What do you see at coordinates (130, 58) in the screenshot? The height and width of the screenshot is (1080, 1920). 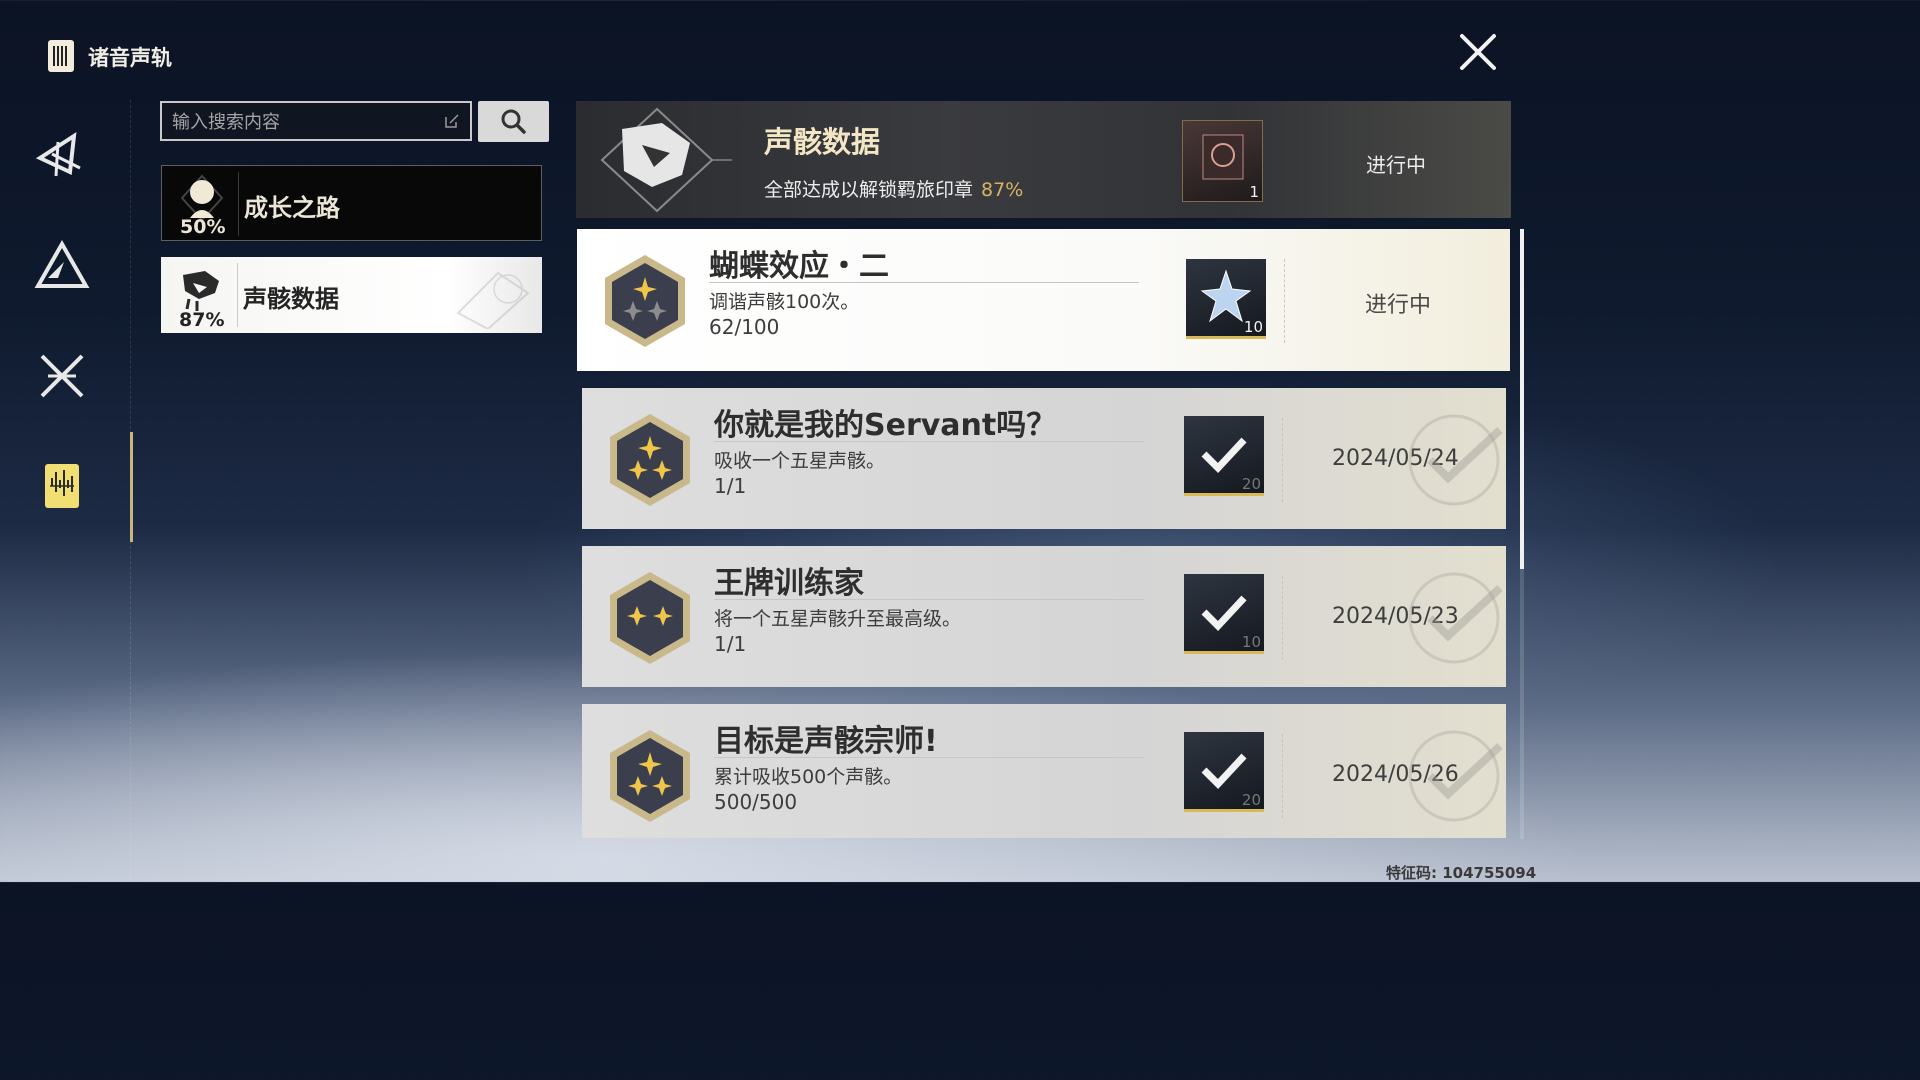 I see `page-title: 诸音声轨` at bounding box center [130, 58].